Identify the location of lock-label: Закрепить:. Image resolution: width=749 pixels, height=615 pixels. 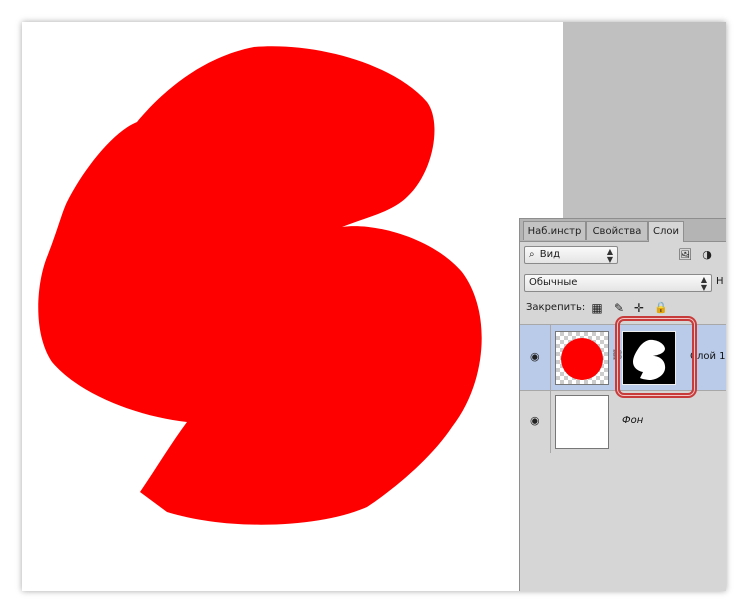
(556, 307).